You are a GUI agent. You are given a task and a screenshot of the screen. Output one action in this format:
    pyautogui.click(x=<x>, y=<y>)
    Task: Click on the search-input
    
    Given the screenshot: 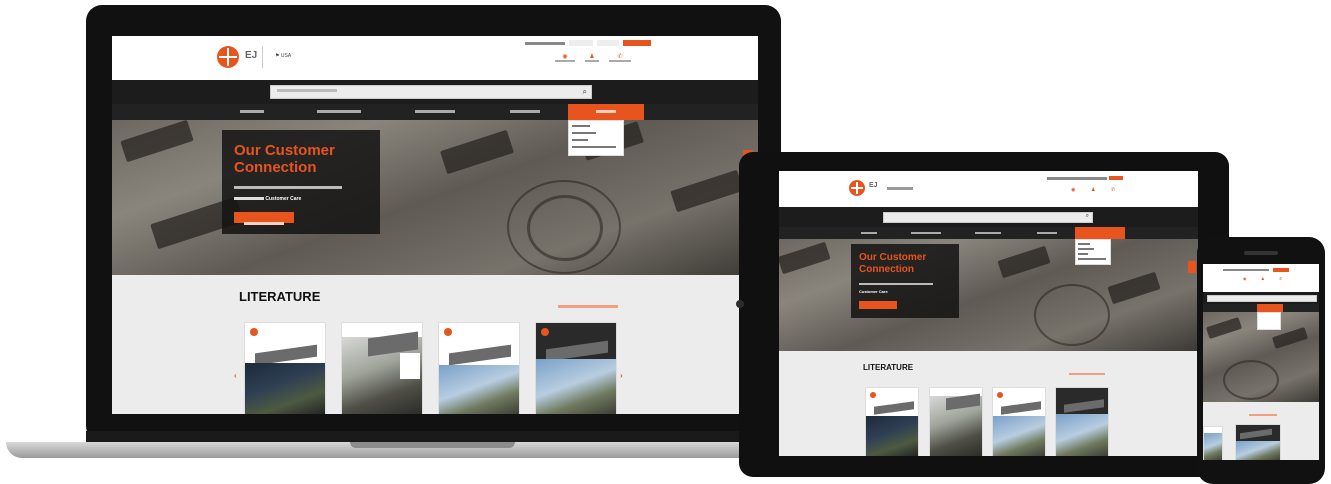 What is the action you would take?
    pyautogui.click(x=1262, y=298)
    